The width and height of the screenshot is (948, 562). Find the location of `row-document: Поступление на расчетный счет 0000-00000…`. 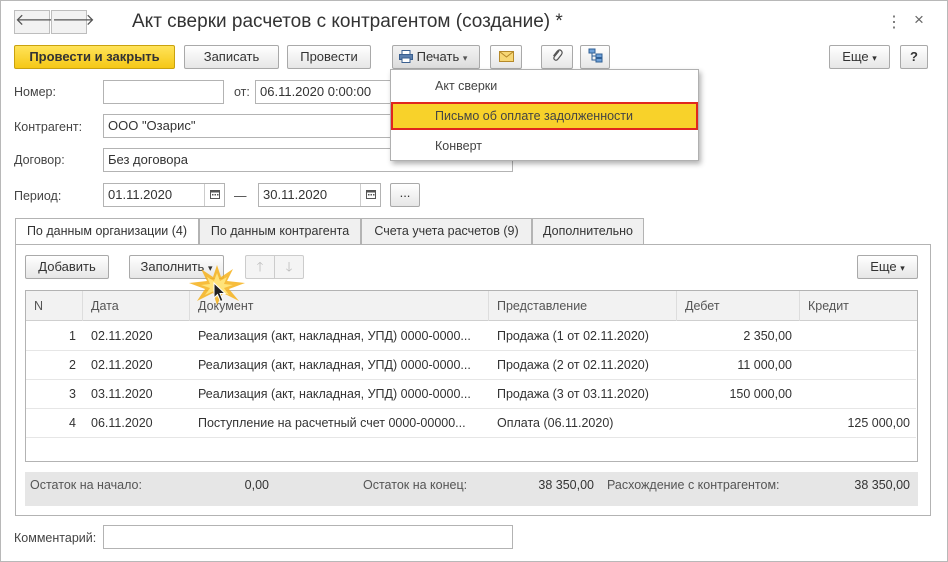

row-document: Поступление на расчетный счет 0000-00000… is located at coordinates (332, 423).